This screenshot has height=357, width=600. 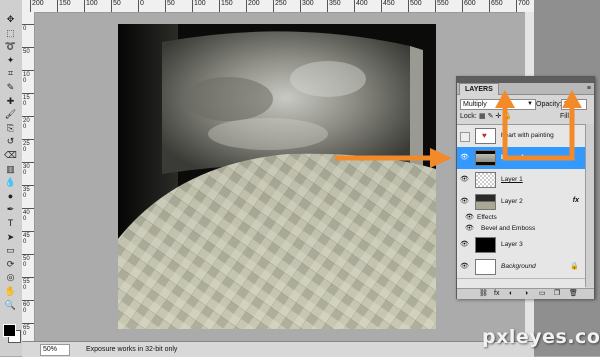 I want to click on vertical-ruler: 0 50 100 150 200 250 300 350 400 450 500 550 600 650, so click(x=28, y=176).